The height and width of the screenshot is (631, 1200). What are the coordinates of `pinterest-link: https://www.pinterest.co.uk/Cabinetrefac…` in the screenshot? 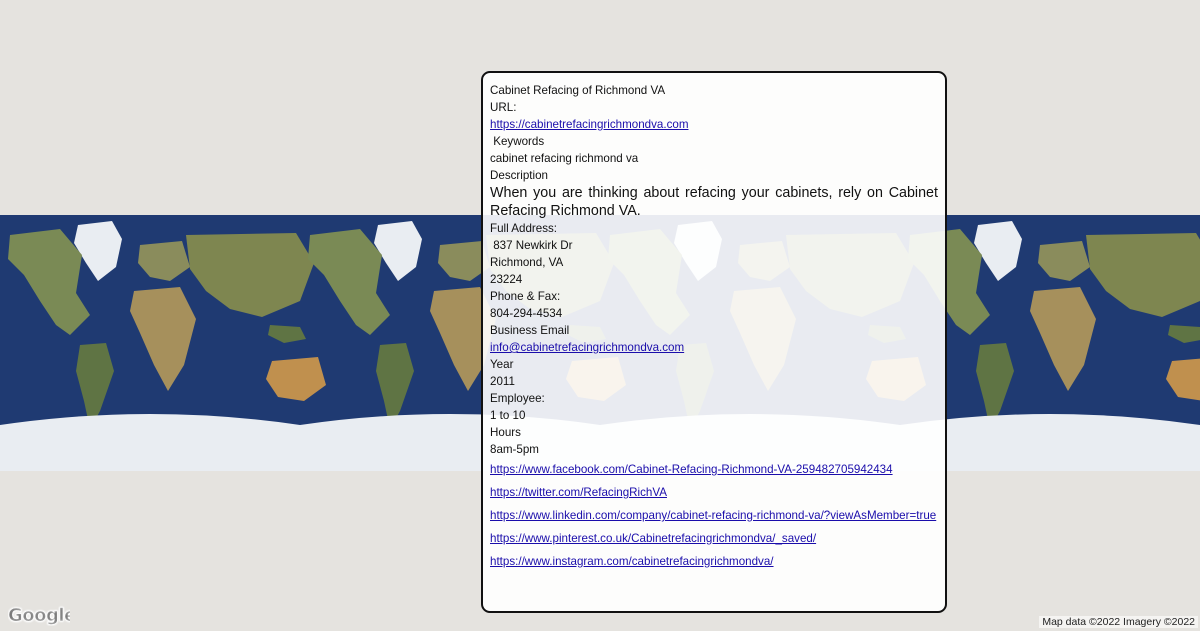 It's located at (653, 538).